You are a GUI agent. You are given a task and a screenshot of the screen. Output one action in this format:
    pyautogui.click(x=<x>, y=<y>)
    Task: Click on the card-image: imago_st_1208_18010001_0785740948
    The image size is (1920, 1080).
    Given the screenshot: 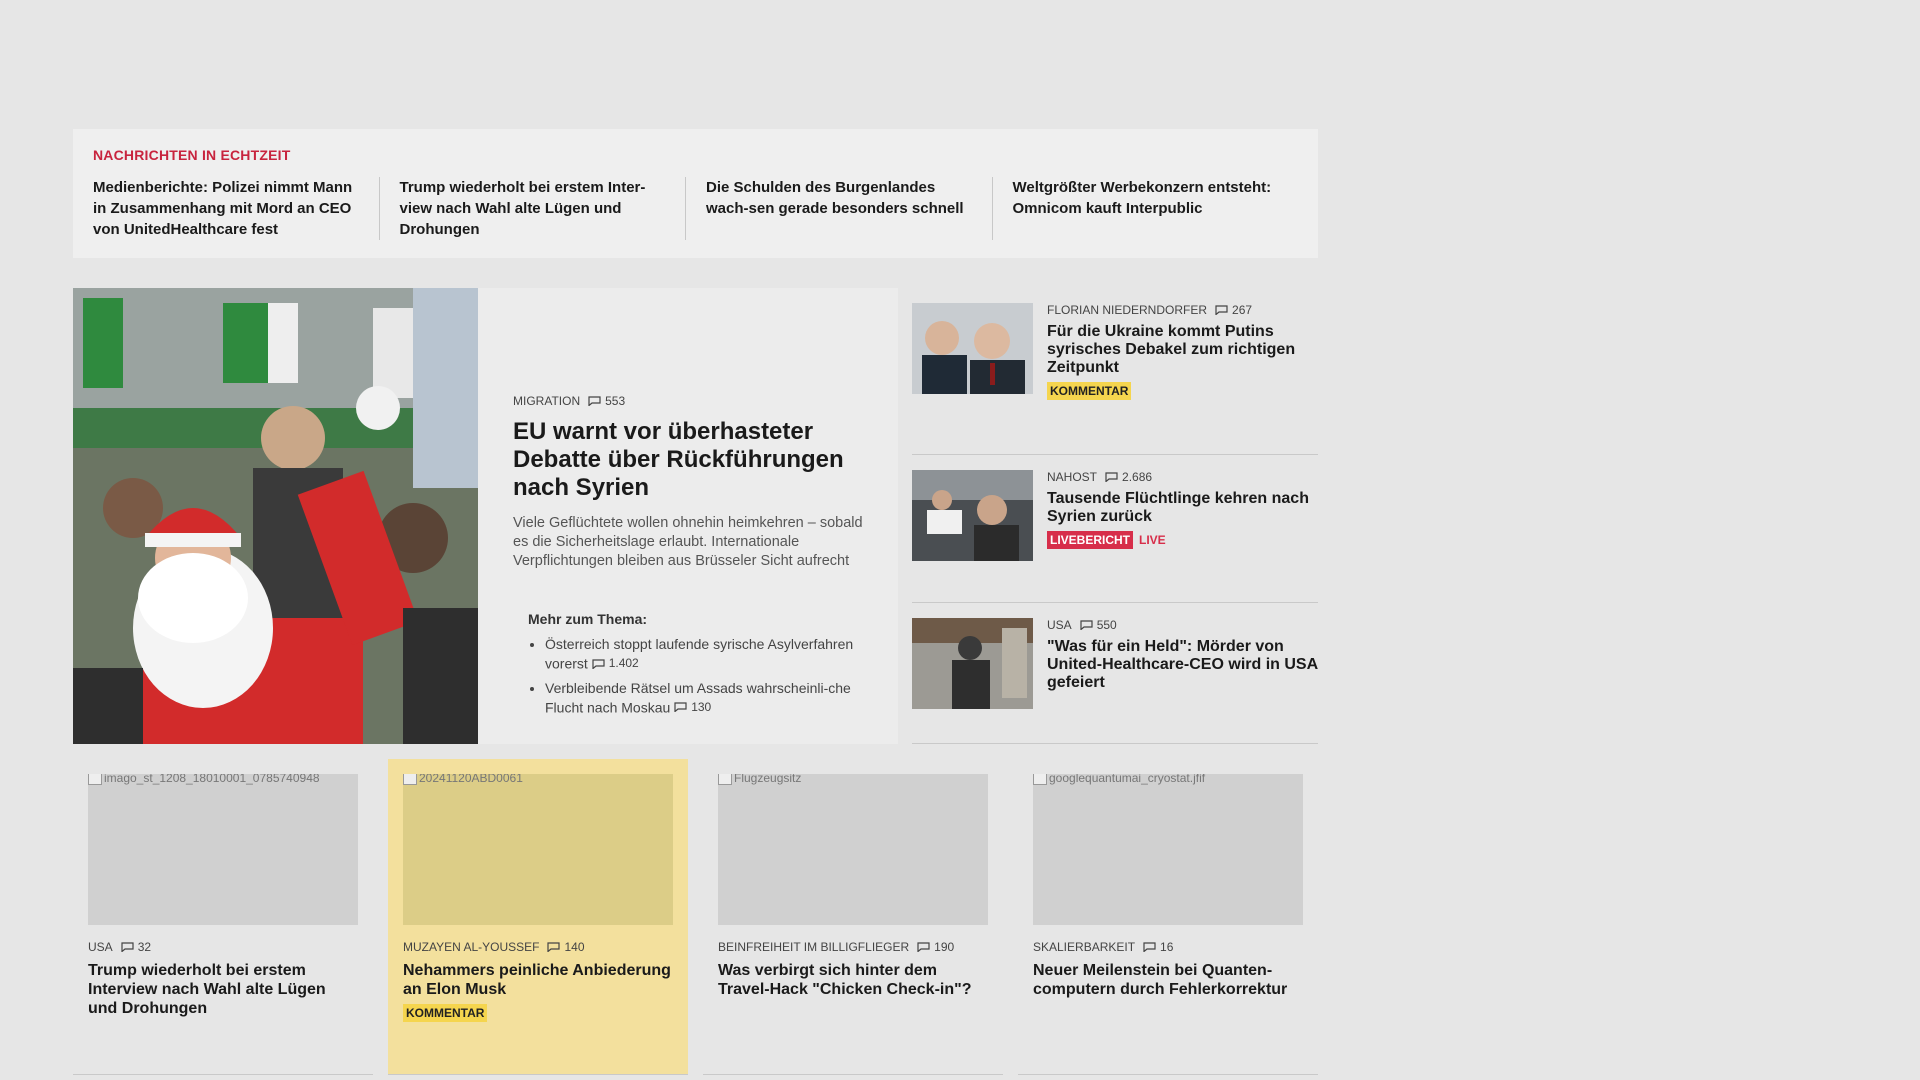 What is the action you would take?
    pyautogui.click(x=223, y=849)
    